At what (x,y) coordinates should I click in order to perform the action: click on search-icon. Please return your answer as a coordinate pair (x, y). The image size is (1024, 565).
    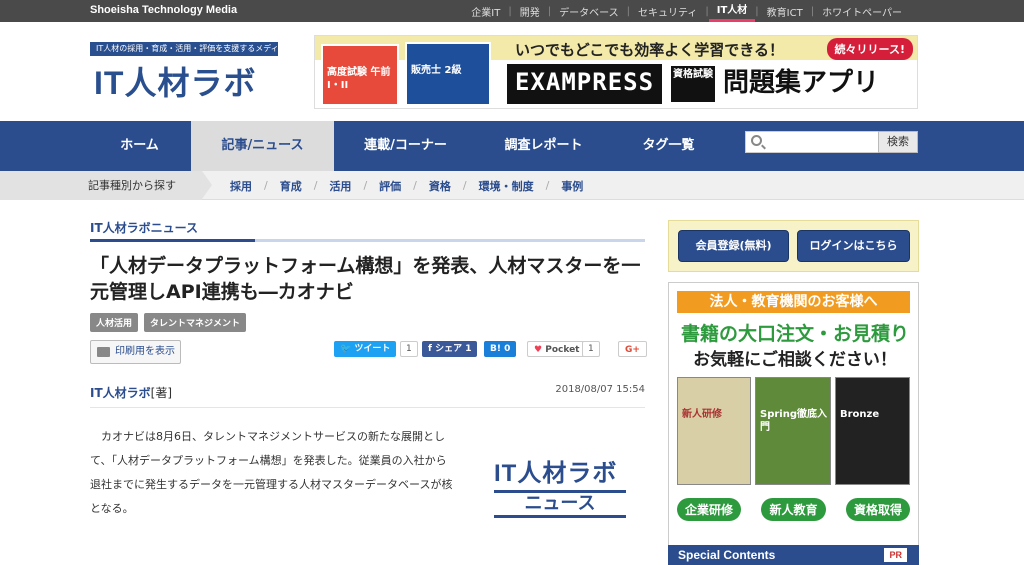
    Looking at the image, I should click on (756, 140).